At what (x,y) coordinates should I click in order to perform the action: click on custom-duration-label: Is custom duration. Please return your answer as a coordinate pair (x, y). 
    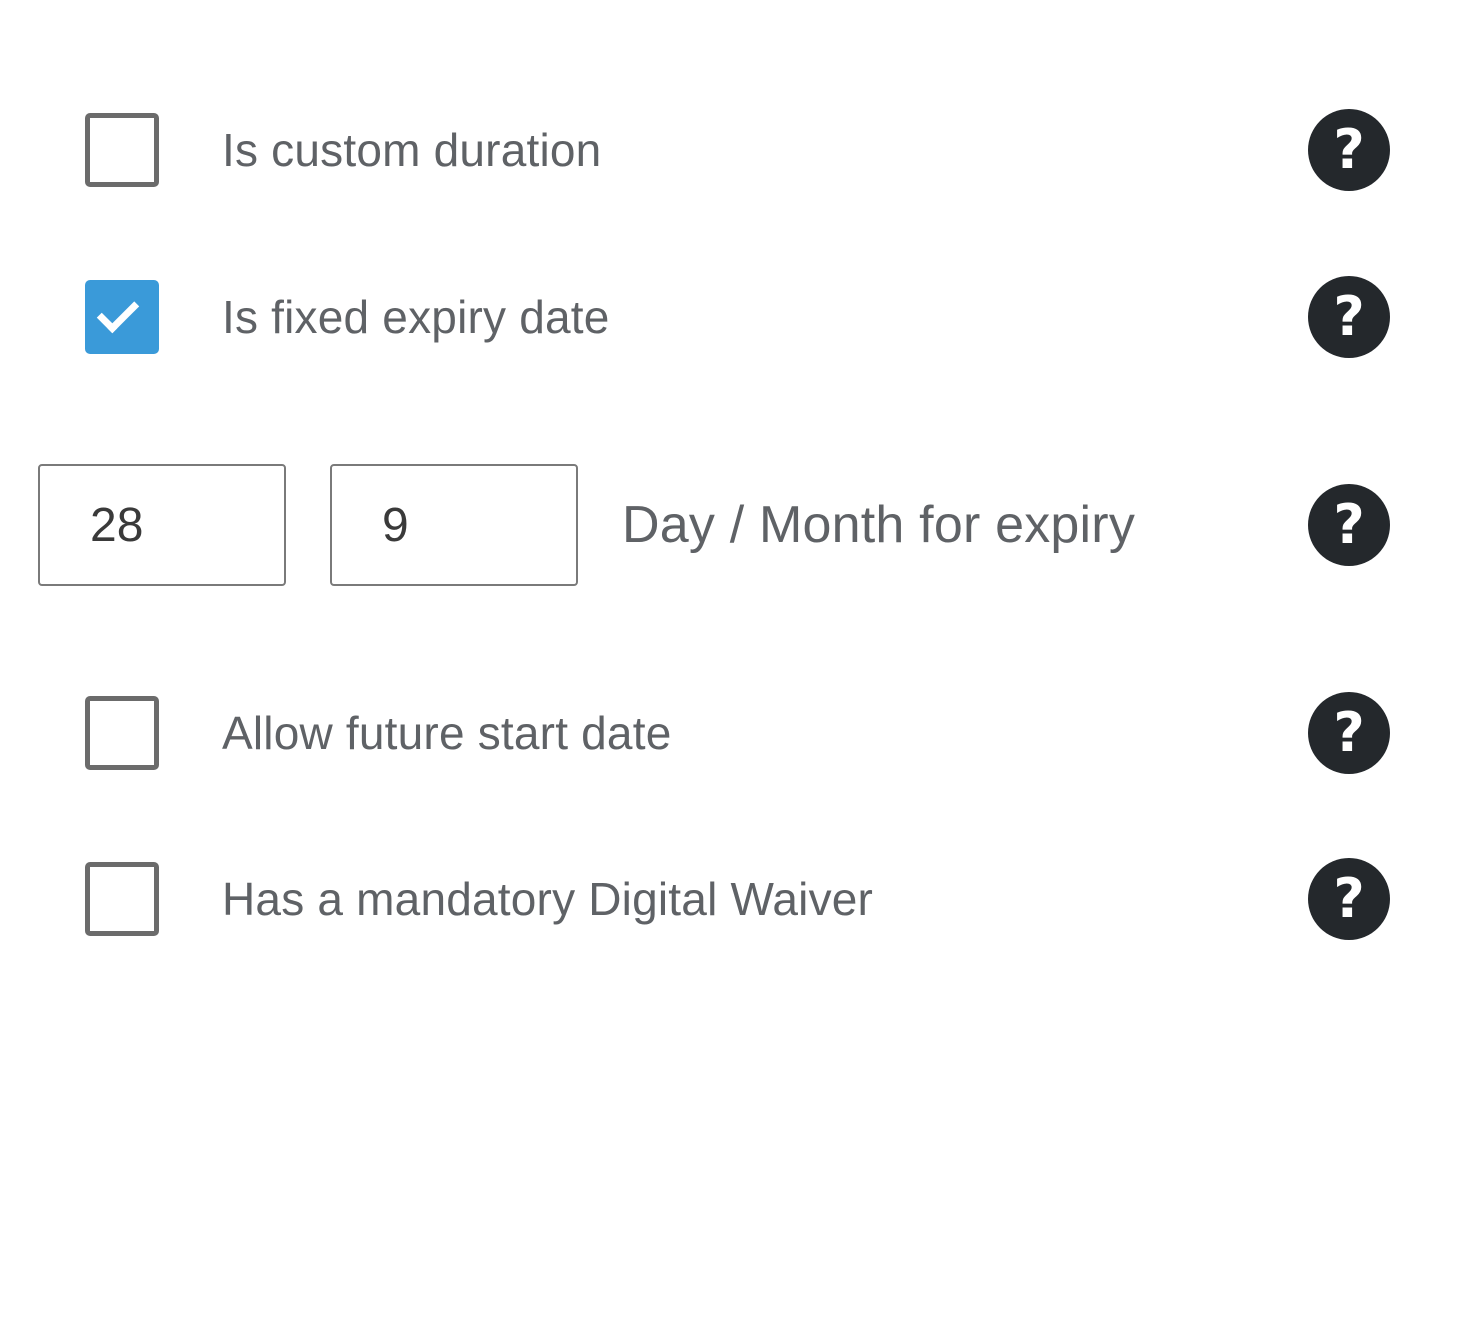
    Looking at the image, I should click on (412, 150).